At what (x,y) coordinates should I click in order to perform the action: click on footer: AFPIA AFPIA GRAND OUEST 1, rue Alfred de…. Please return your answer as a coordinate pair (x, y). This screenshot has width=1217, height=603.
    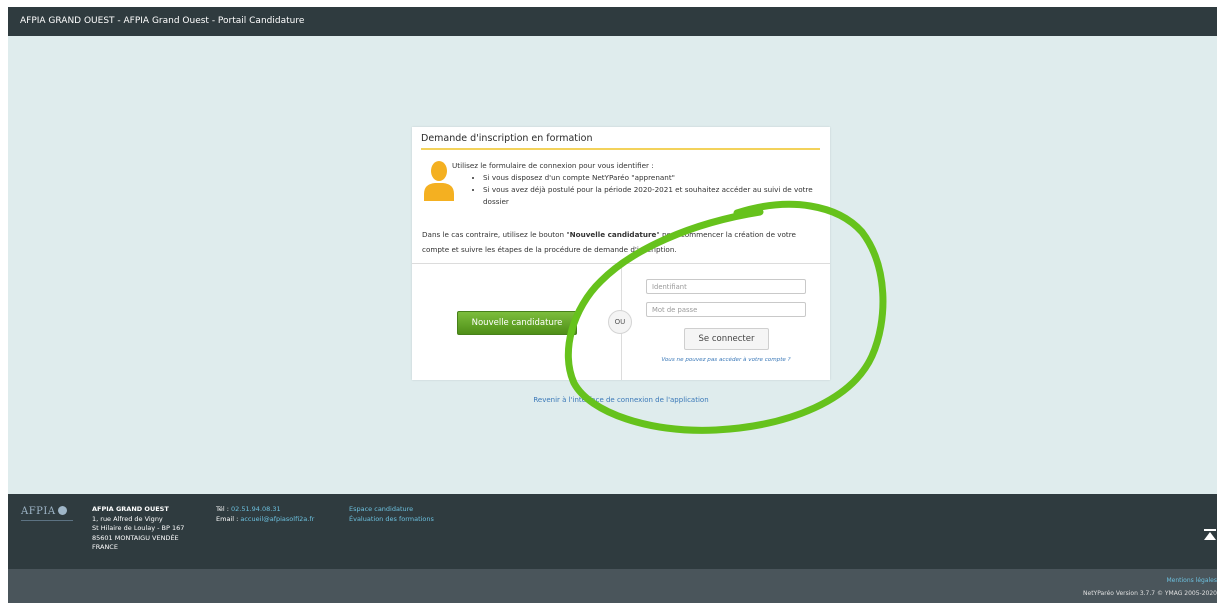
    Looking at the image, I should click on (612, 531).